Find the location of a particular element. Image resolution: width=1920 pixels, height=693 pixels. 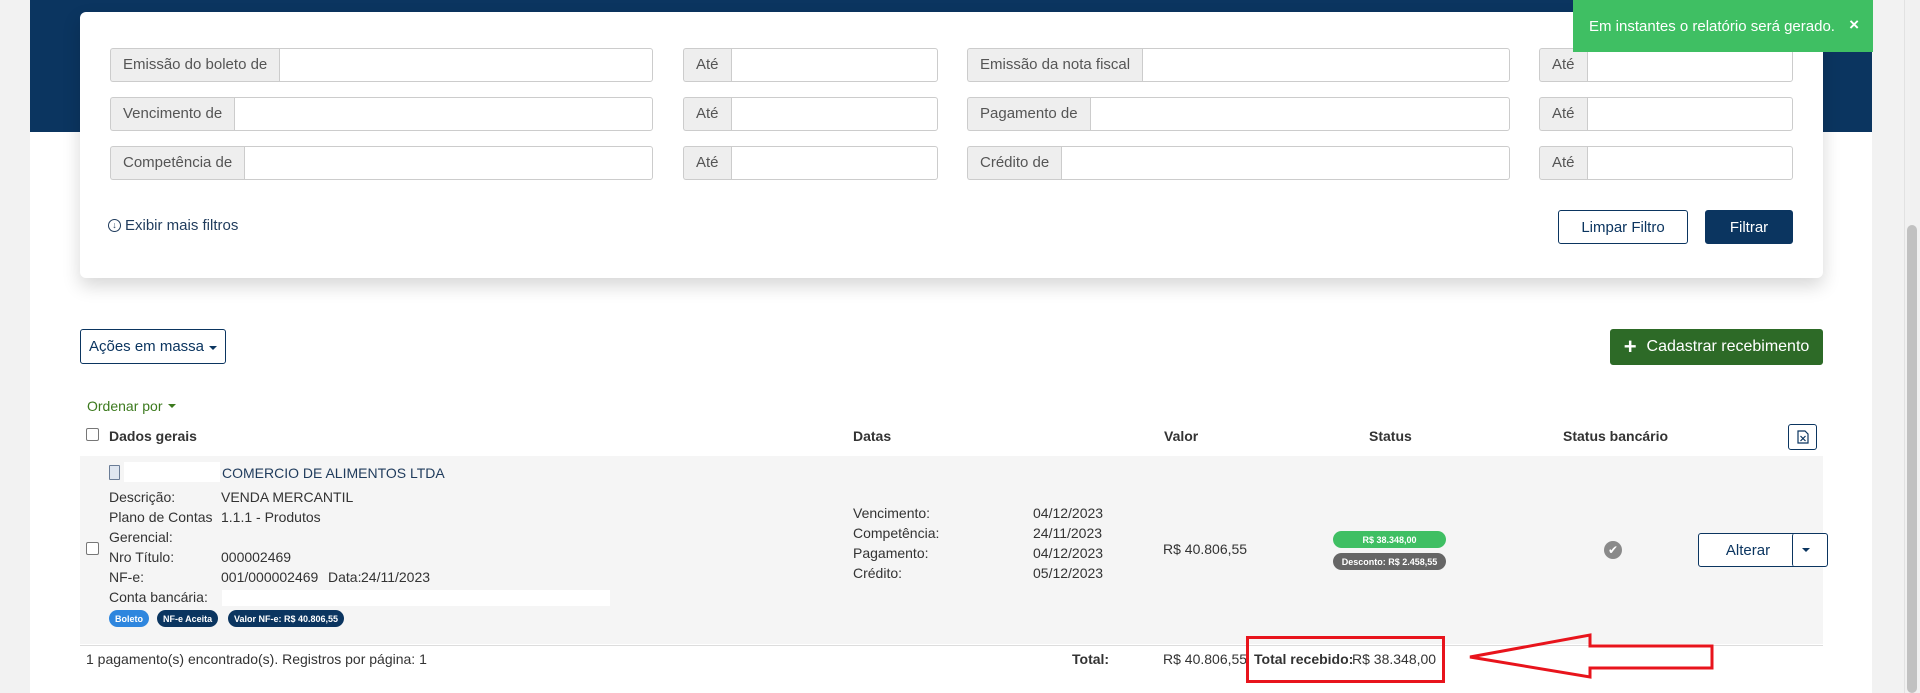

total-label: Total: is located at coordinates (1091, 659).